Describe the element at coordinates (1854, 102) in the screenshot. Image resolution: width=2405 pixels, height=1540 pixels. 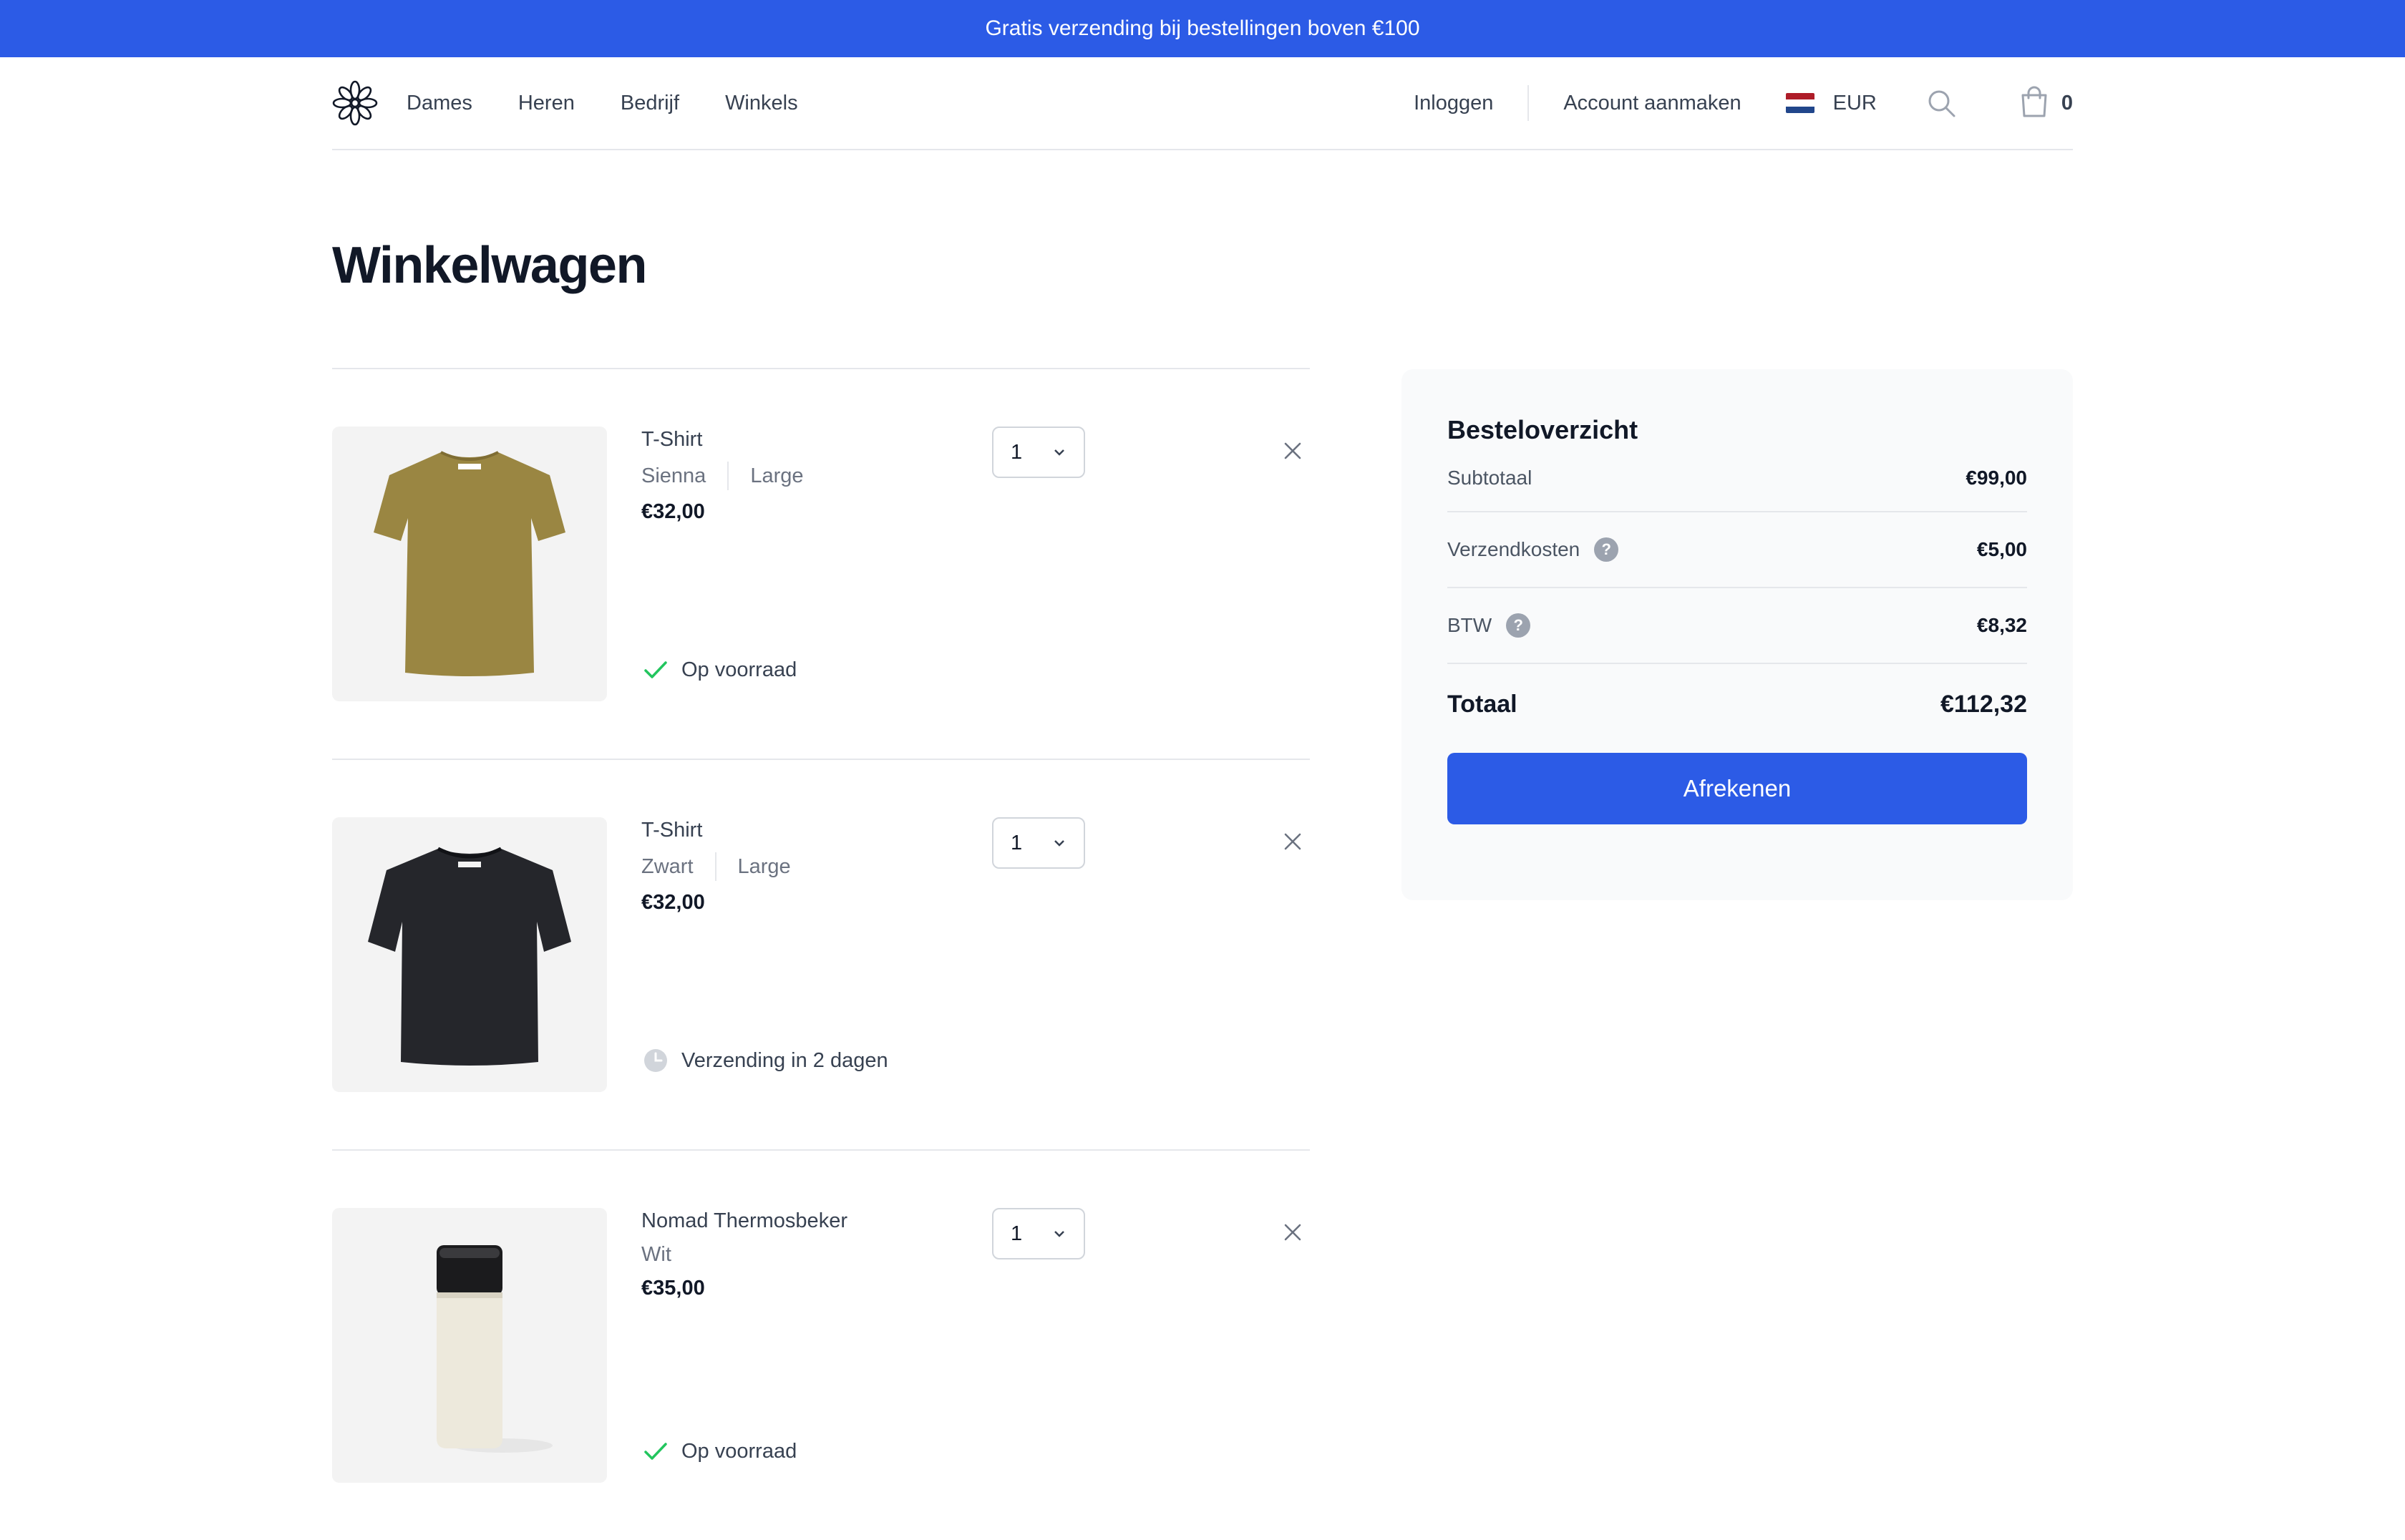
I see `currency-label: EUR` at that location.